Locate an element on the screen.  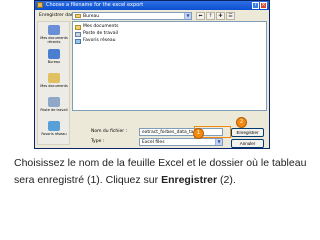
place-network: Favoris réseau is located at coordinates (54, 128).